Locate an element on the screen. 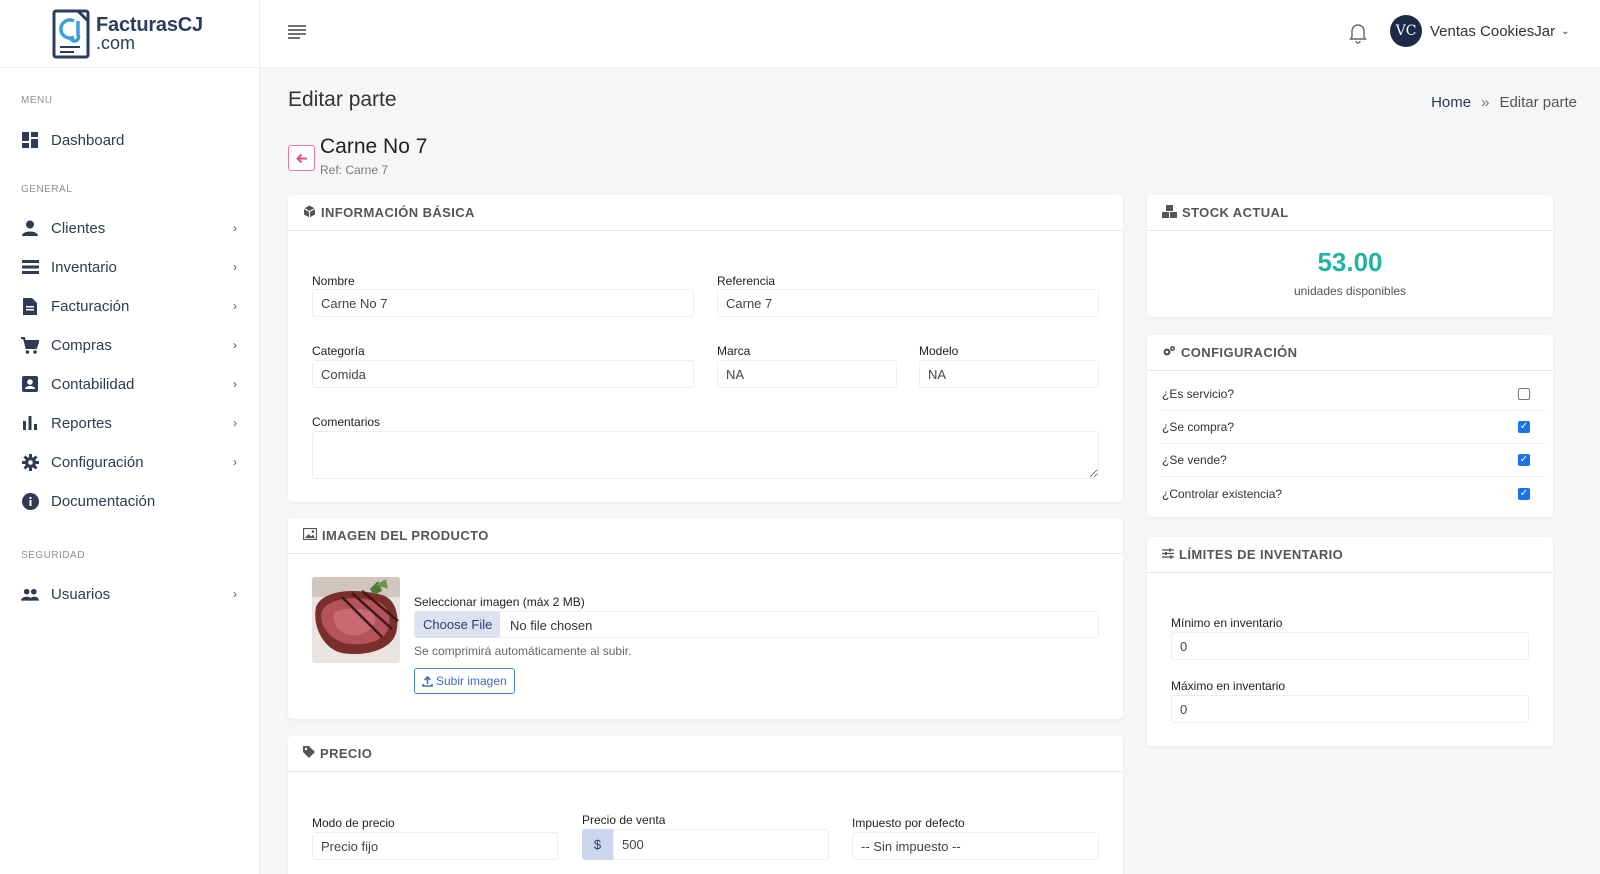 This screenshot has width=1600, height=874. card-header: IMAGEN DEL PRODUCTO is located at coordinates (705, 536).